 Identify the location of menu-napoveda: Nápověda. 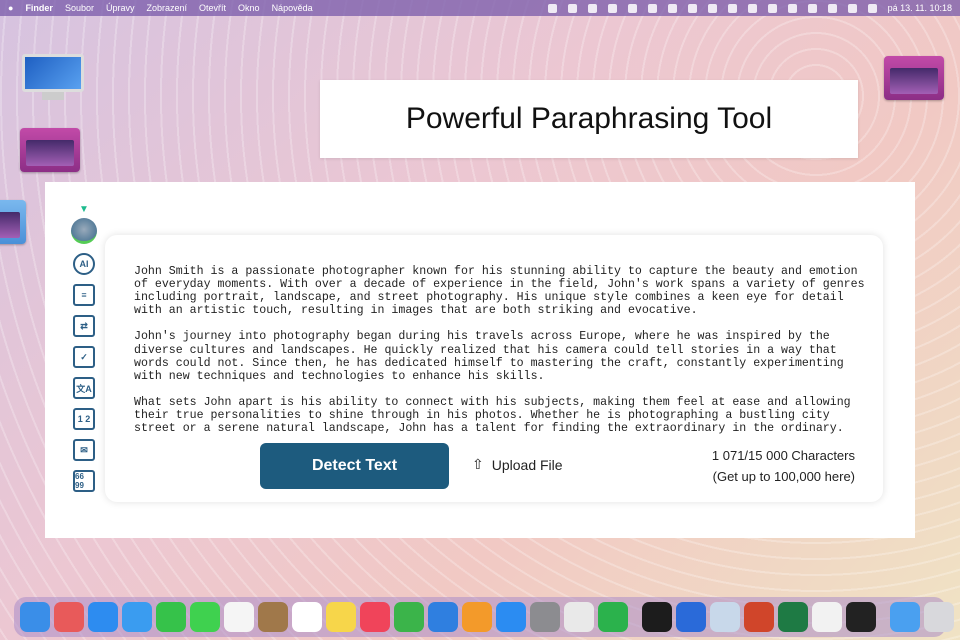
(292, 8).